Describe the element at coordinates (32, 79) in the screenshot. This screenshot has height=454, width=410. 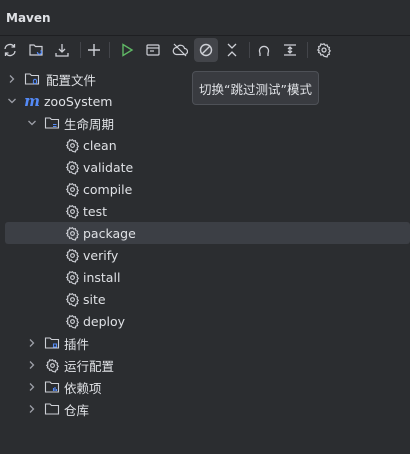
I see `config-folder-icon` at that location.